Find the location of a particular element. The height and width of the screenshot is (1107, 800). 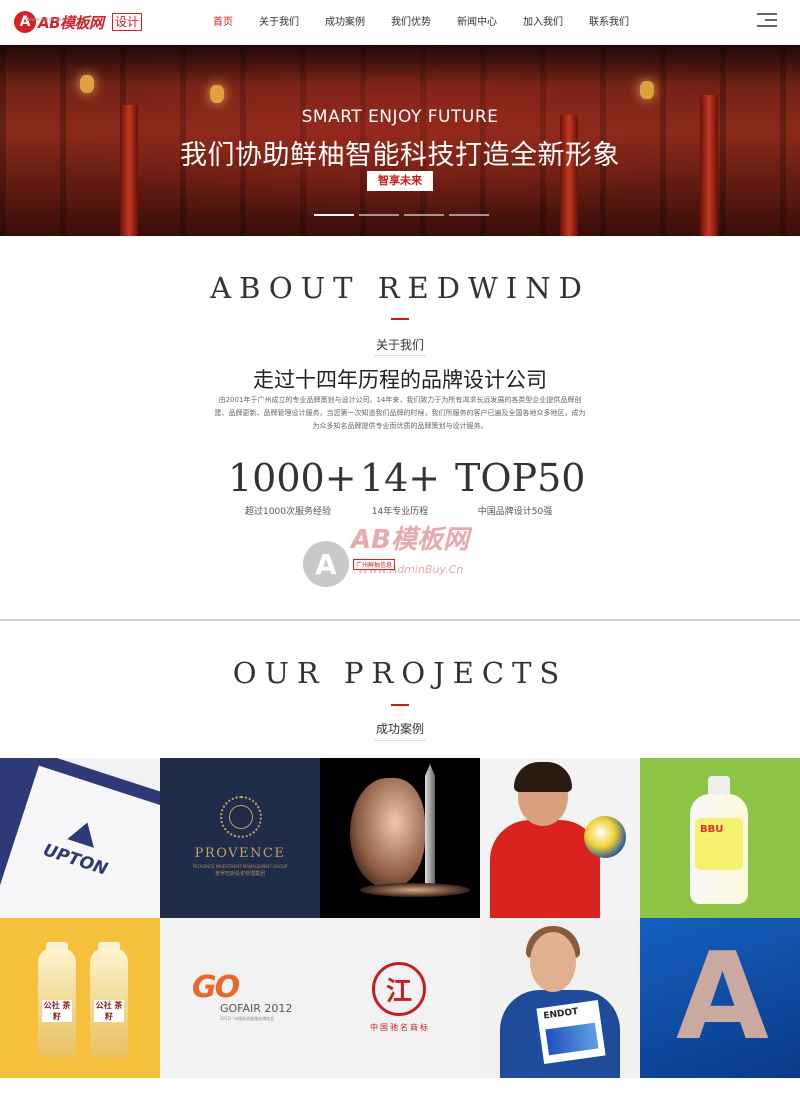

brochure-image: ENDOT is located at coordinates (571, 1032).